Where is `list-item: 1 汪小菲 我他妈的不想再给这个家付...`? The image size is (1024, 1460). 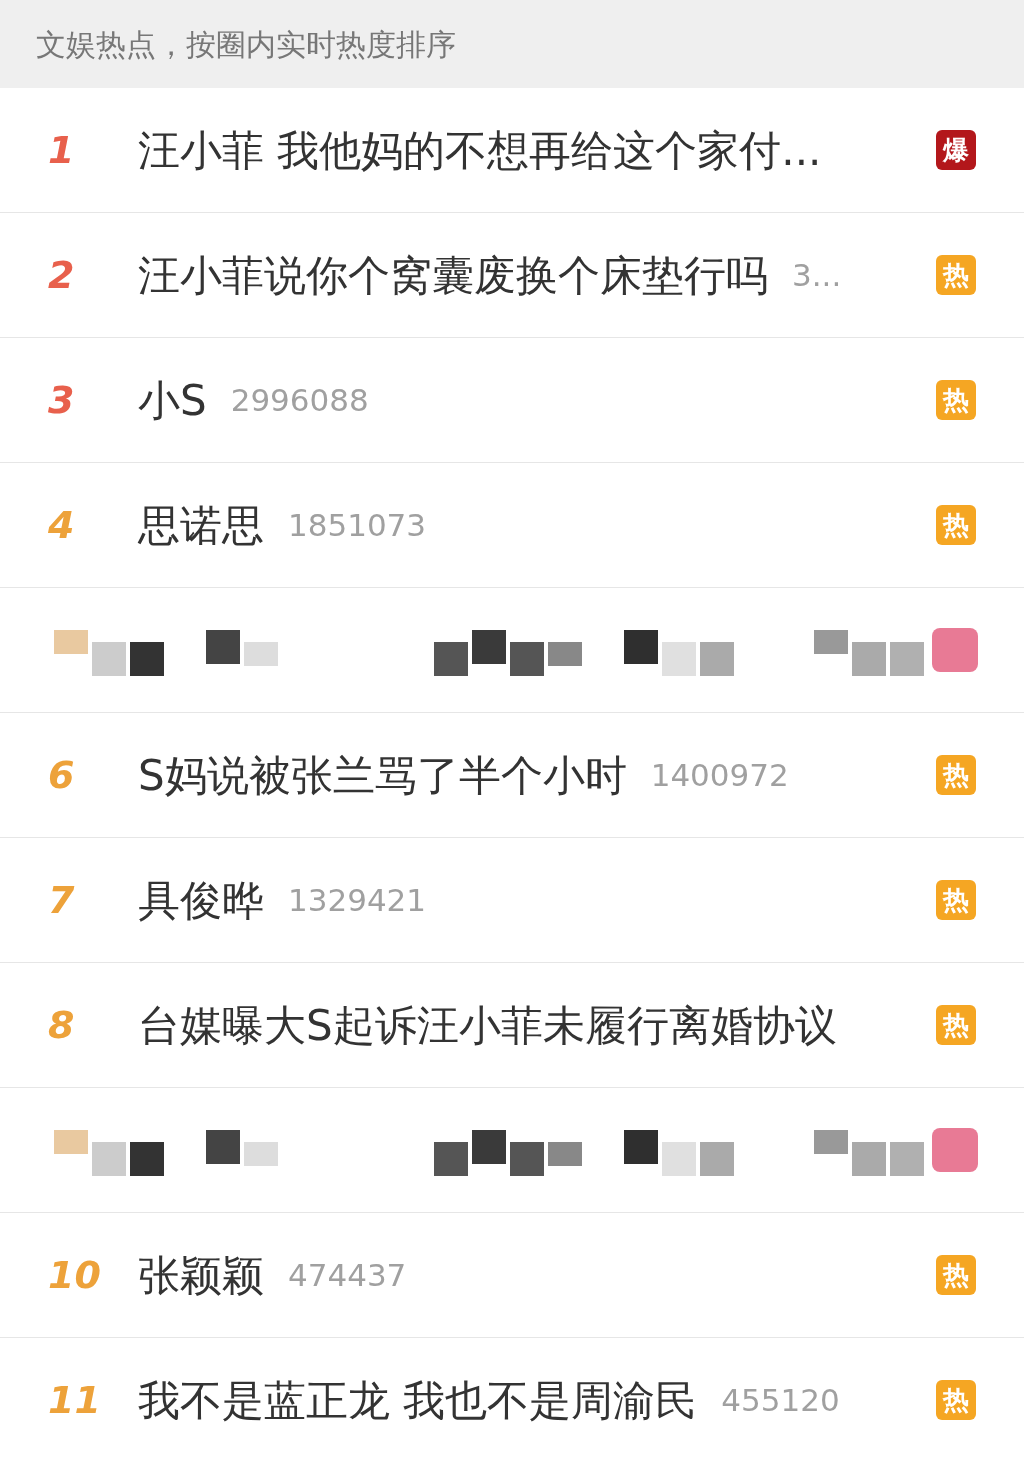 list-item: 1 汪小菲 我他妈的不想再给这个家付... is located at coordinates (468, 150).